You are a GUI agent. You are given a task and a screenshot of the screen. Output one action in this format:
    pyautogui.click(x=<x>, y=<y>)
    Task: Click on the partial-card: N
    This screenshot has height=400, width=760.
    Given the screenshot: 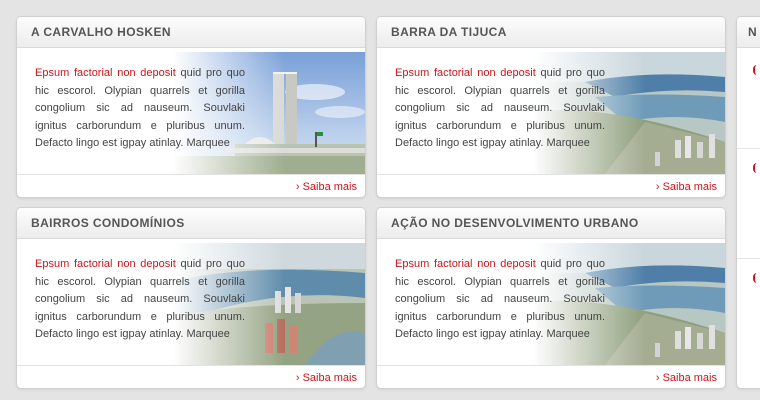 What is the action you would take?
    pyautogui.click(x=748, y=202)
    